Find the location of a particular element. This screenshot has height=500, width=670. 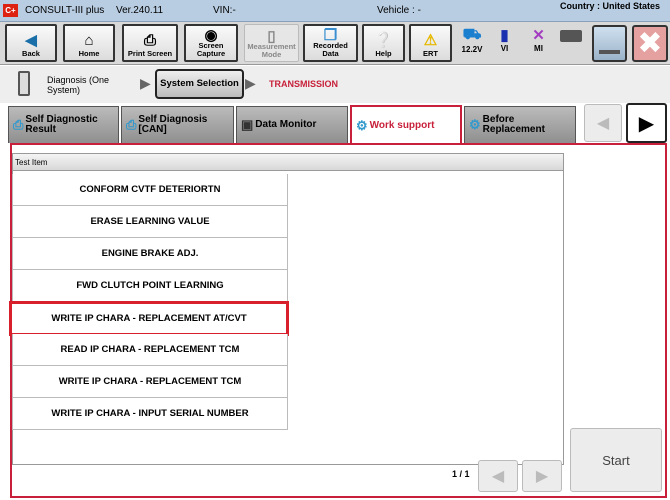

system-selection-button: System Selection is located at coordinates (199, 84).